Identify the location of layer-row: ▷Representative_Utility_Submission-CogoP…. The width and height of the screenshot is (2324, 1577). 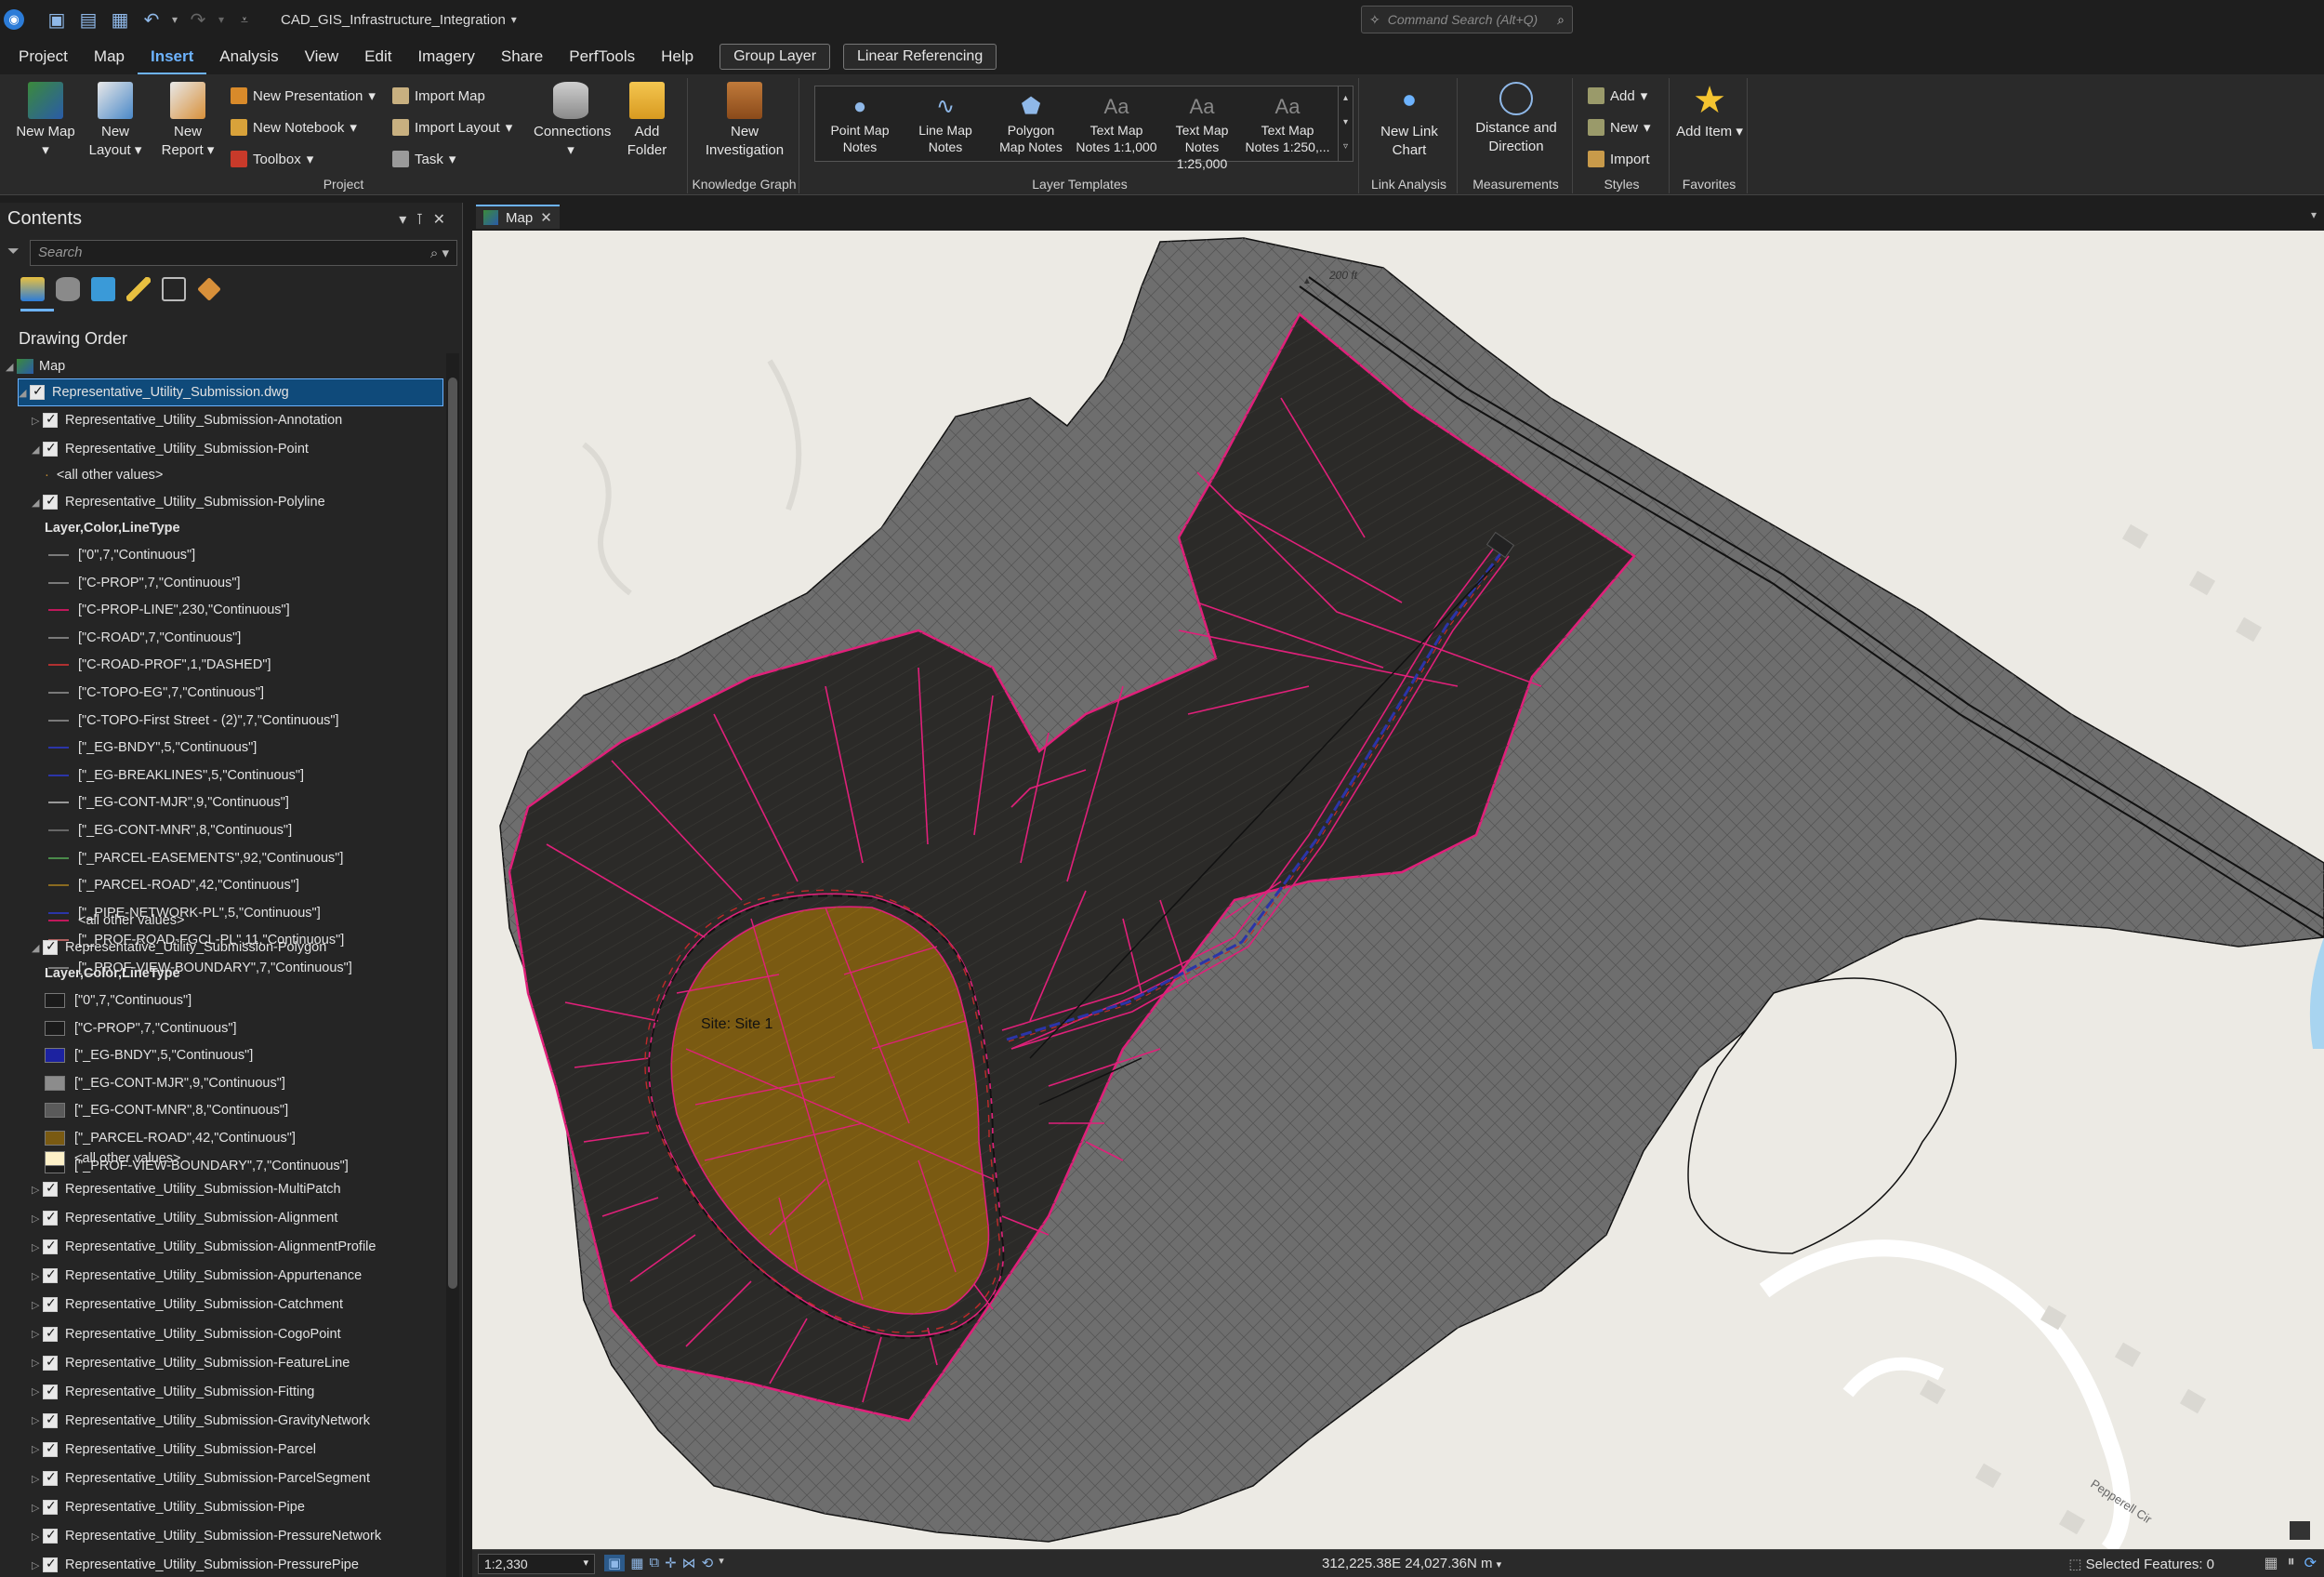
(186, 1334).